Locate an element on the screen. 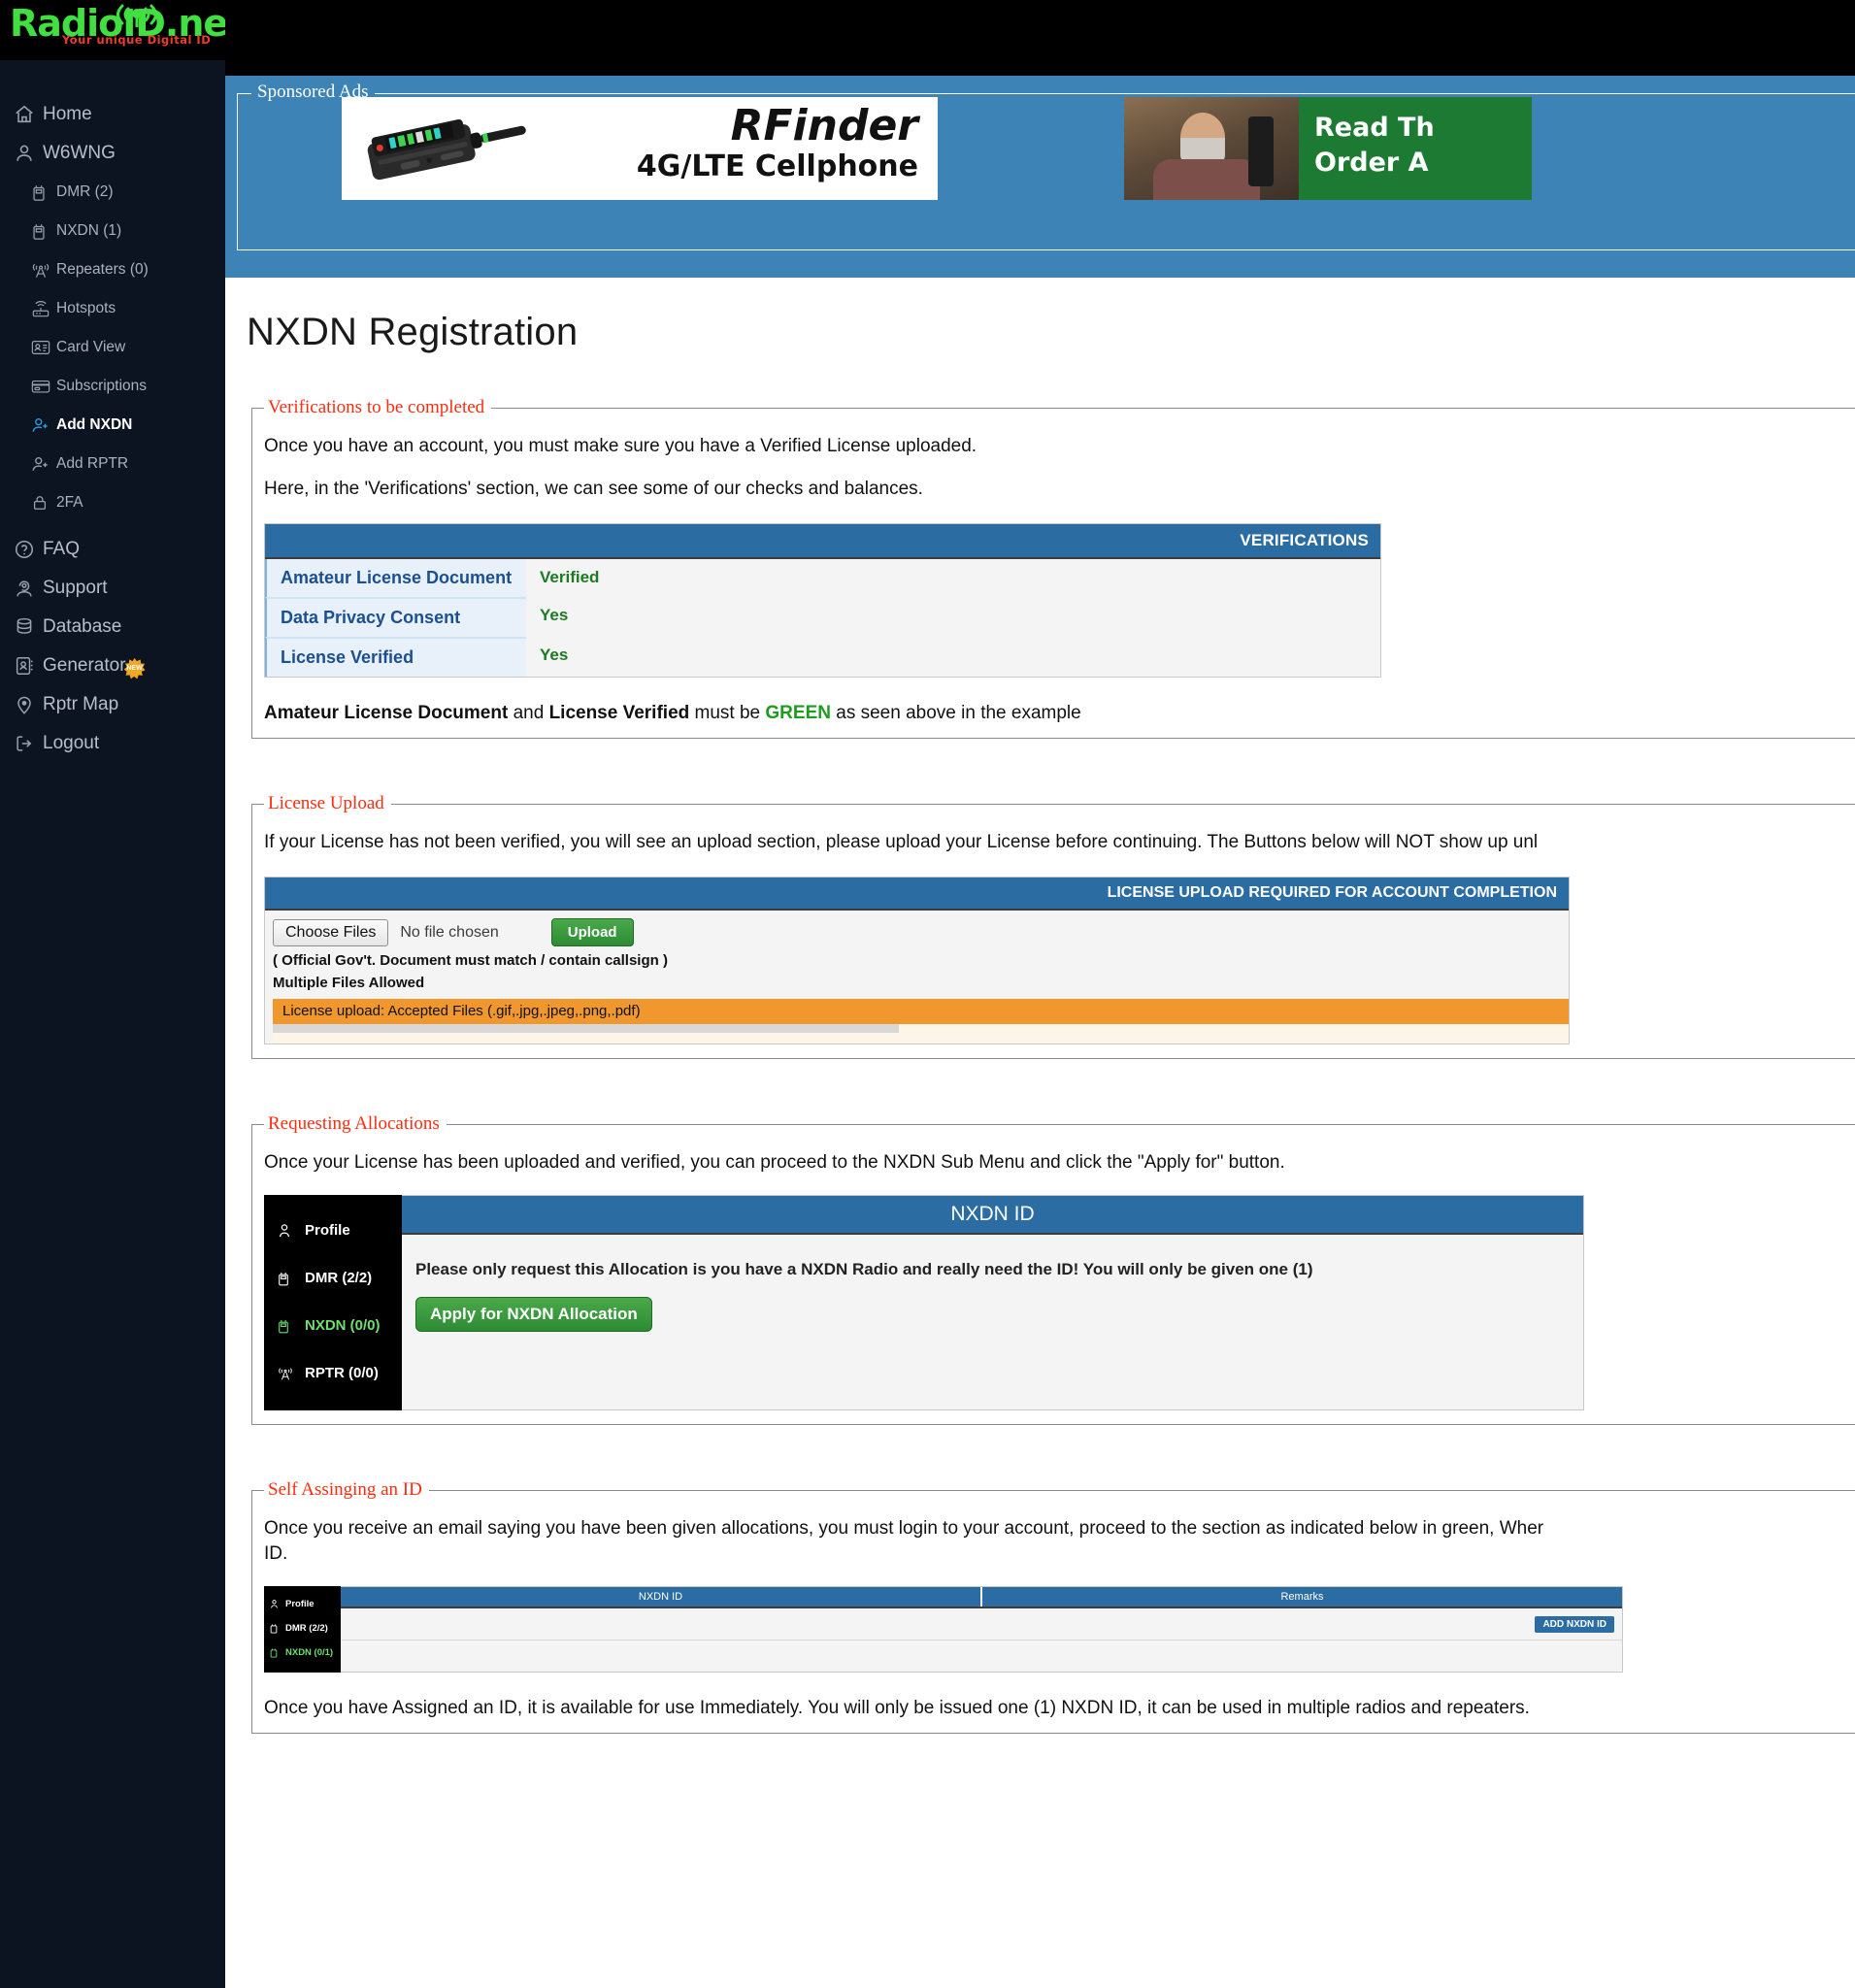  sidebar-item-label: NXDN (1) is located at coordinates (89, 231).